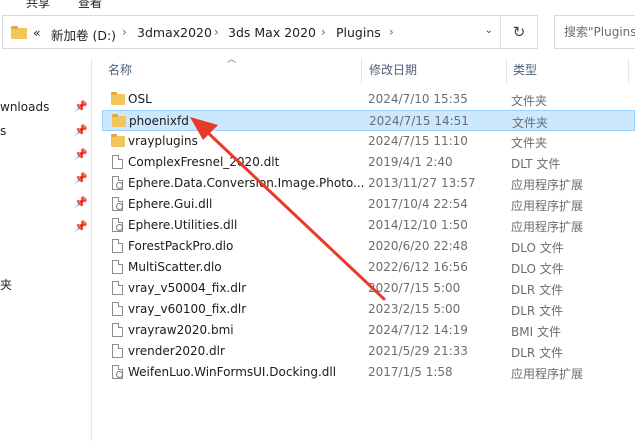  What do you see at coordinates (181, 330) in the screenshot?
I see `file-name: vrayraw2020.bmi` at bounding box center [181, 330].